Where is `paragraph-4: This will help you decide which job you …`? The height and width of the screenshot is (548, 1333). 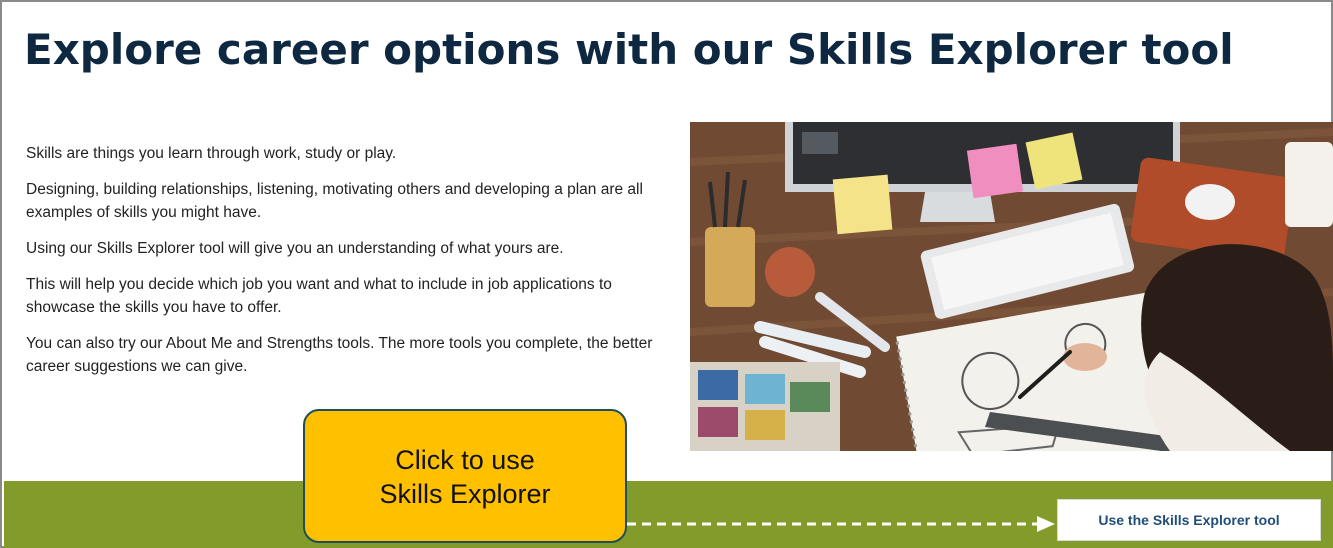
paragraph-4: This will help you decide which job you … is located at coordinates (319, 296).